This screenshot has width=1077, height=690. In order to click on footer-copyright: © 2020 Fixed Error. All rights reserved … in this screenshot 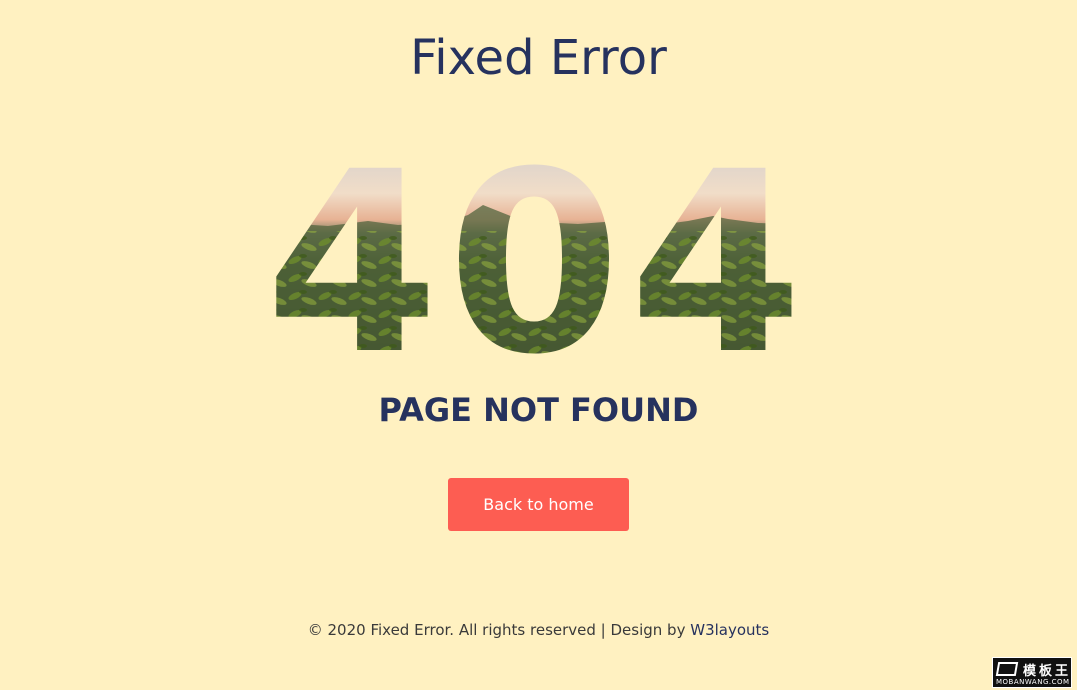, I will do `click(499, 630)`.